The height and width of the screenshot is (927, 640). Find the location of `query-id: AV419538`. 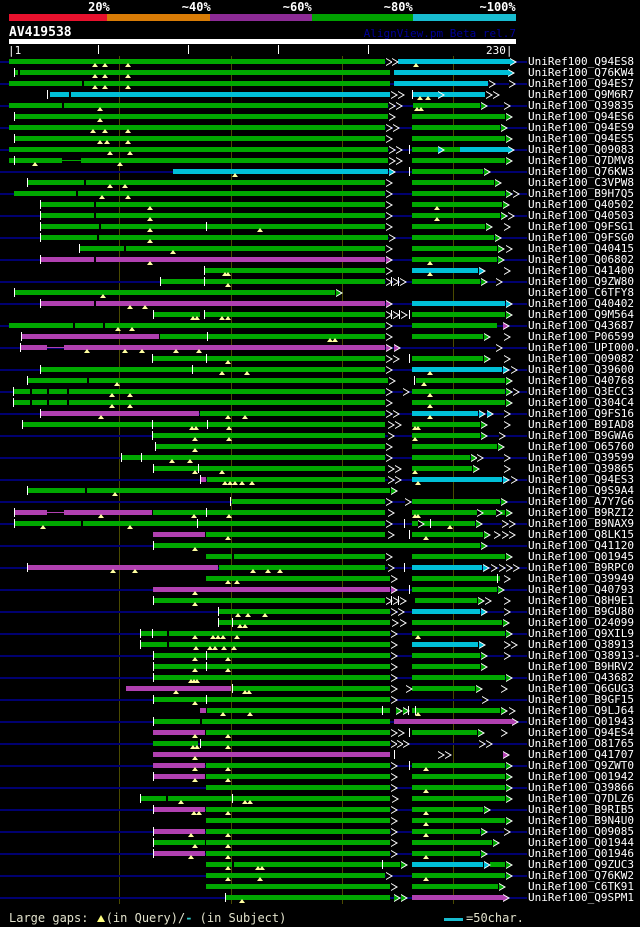

query-id: AV419538 is located at coordinates (40, 32).